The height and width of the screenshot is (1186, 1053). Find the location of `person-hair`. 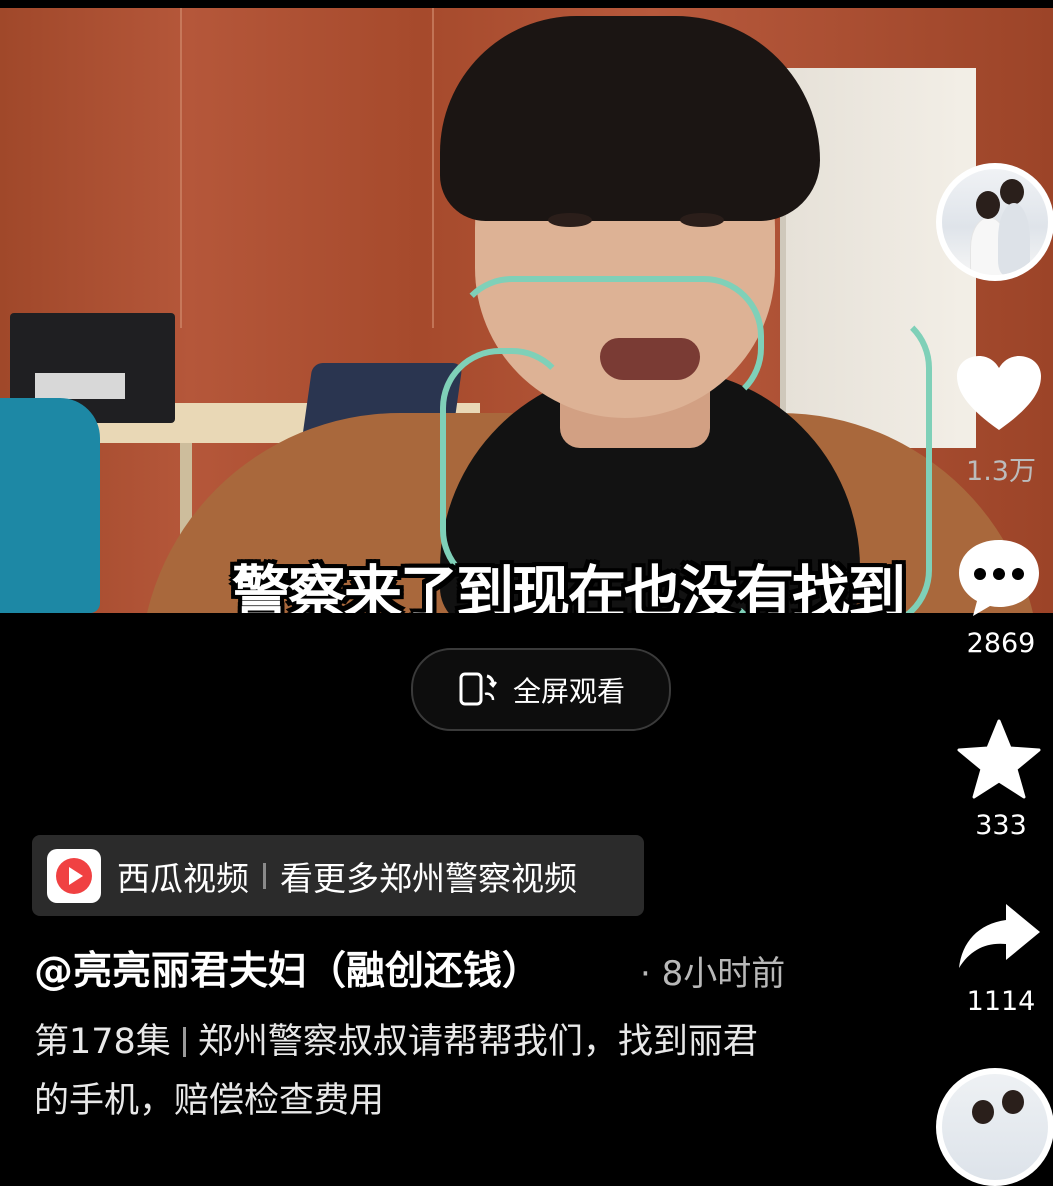

person-hair is located at coordinates (630, 118).